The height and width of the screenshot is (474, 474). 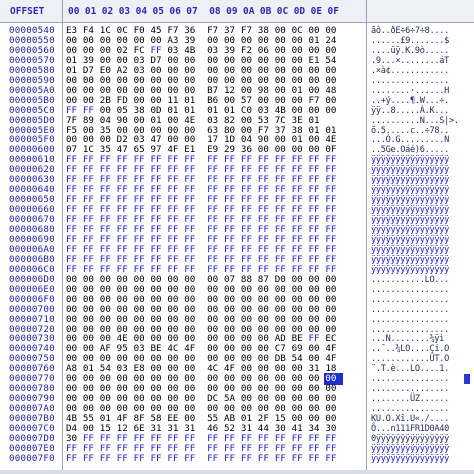 What do you see at coordinates (410, 101) in the screenshot?
I see `row-ascii: ..+ý....¶.W...÷.` at bounding box center [410, 101].